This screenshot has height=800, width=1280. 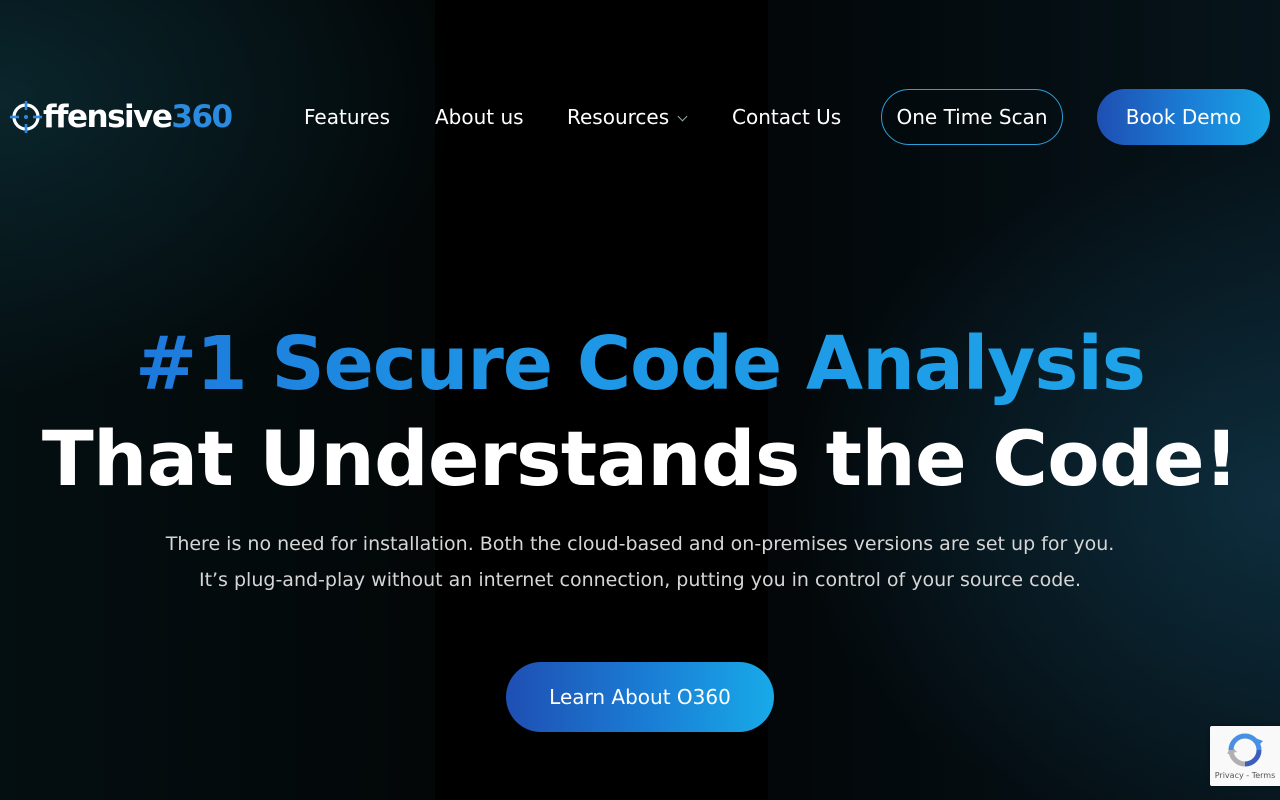 What do you see at coordinates (640, 697) in the screenshot?
I see `learn-about-o360-button: Learn About O360` at bounding box center [640, 697].